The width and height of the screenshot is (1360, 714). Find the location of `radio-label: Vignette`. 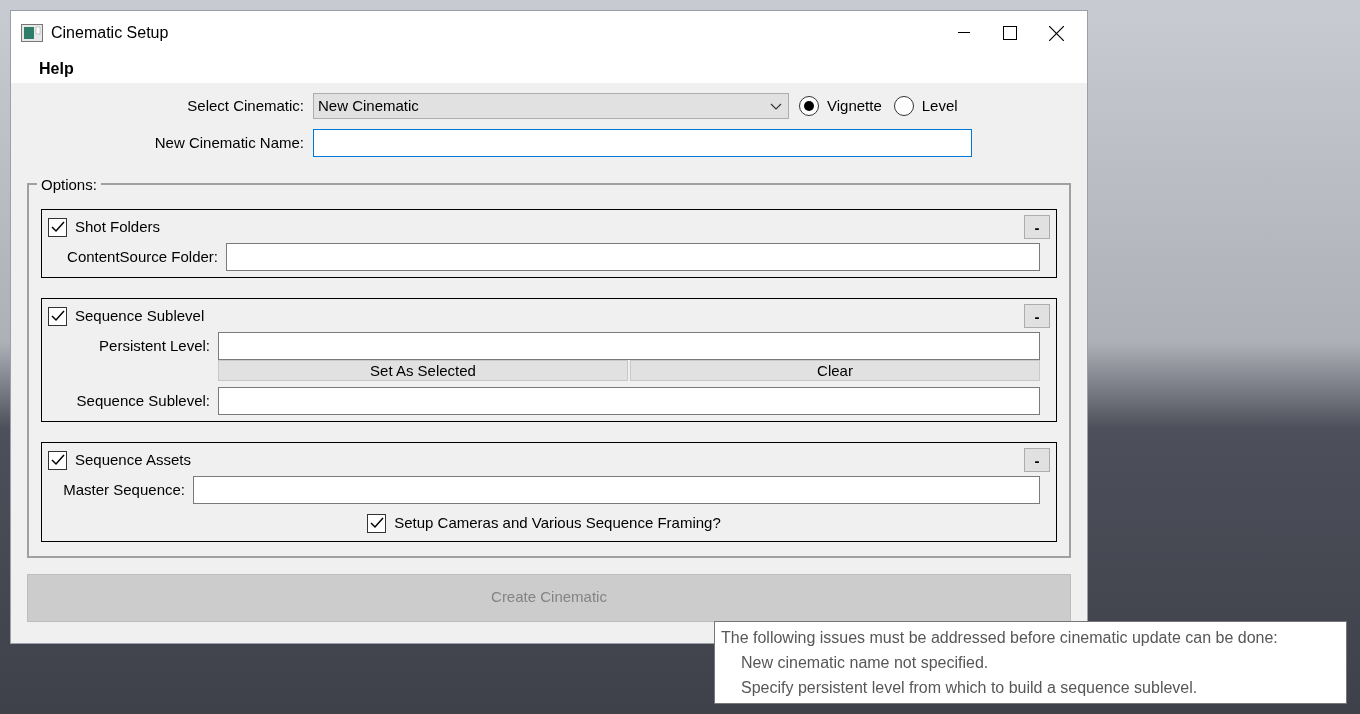

radio-label: Vignette is located at coordinates (854, 105).